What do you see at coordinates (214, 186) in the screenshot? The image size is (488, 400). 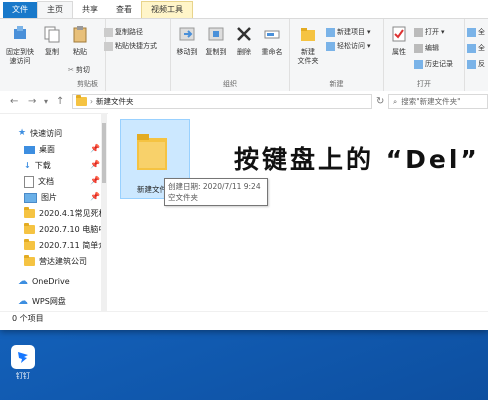 I see `tooltip-created-date: 创建日期: 2020/7/11 9:24` at bounding box center [214, 186].